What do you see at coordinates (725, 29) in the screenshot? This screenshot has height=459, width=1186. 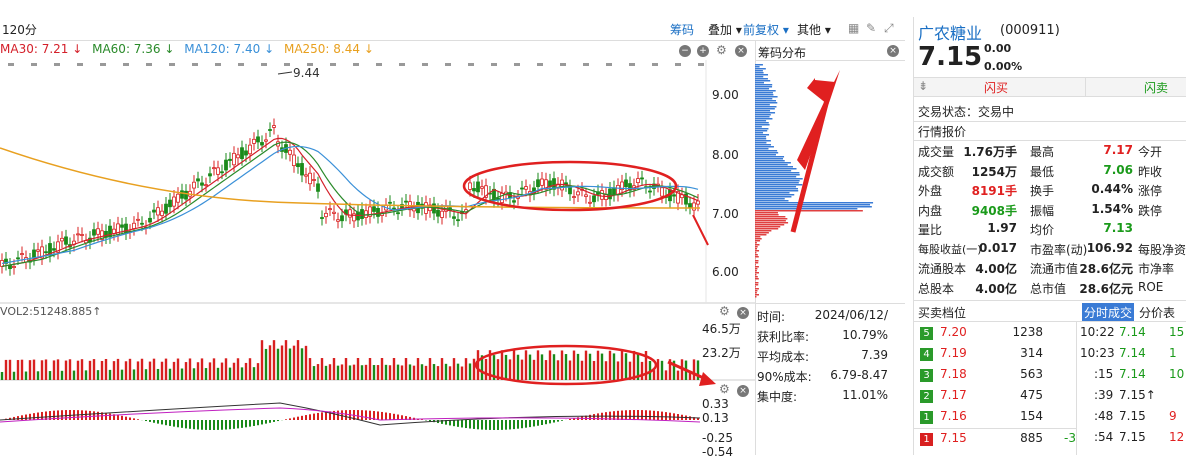 I see `overlay-dropdown: 叠加 ▾` at bounding box center [725, 29].